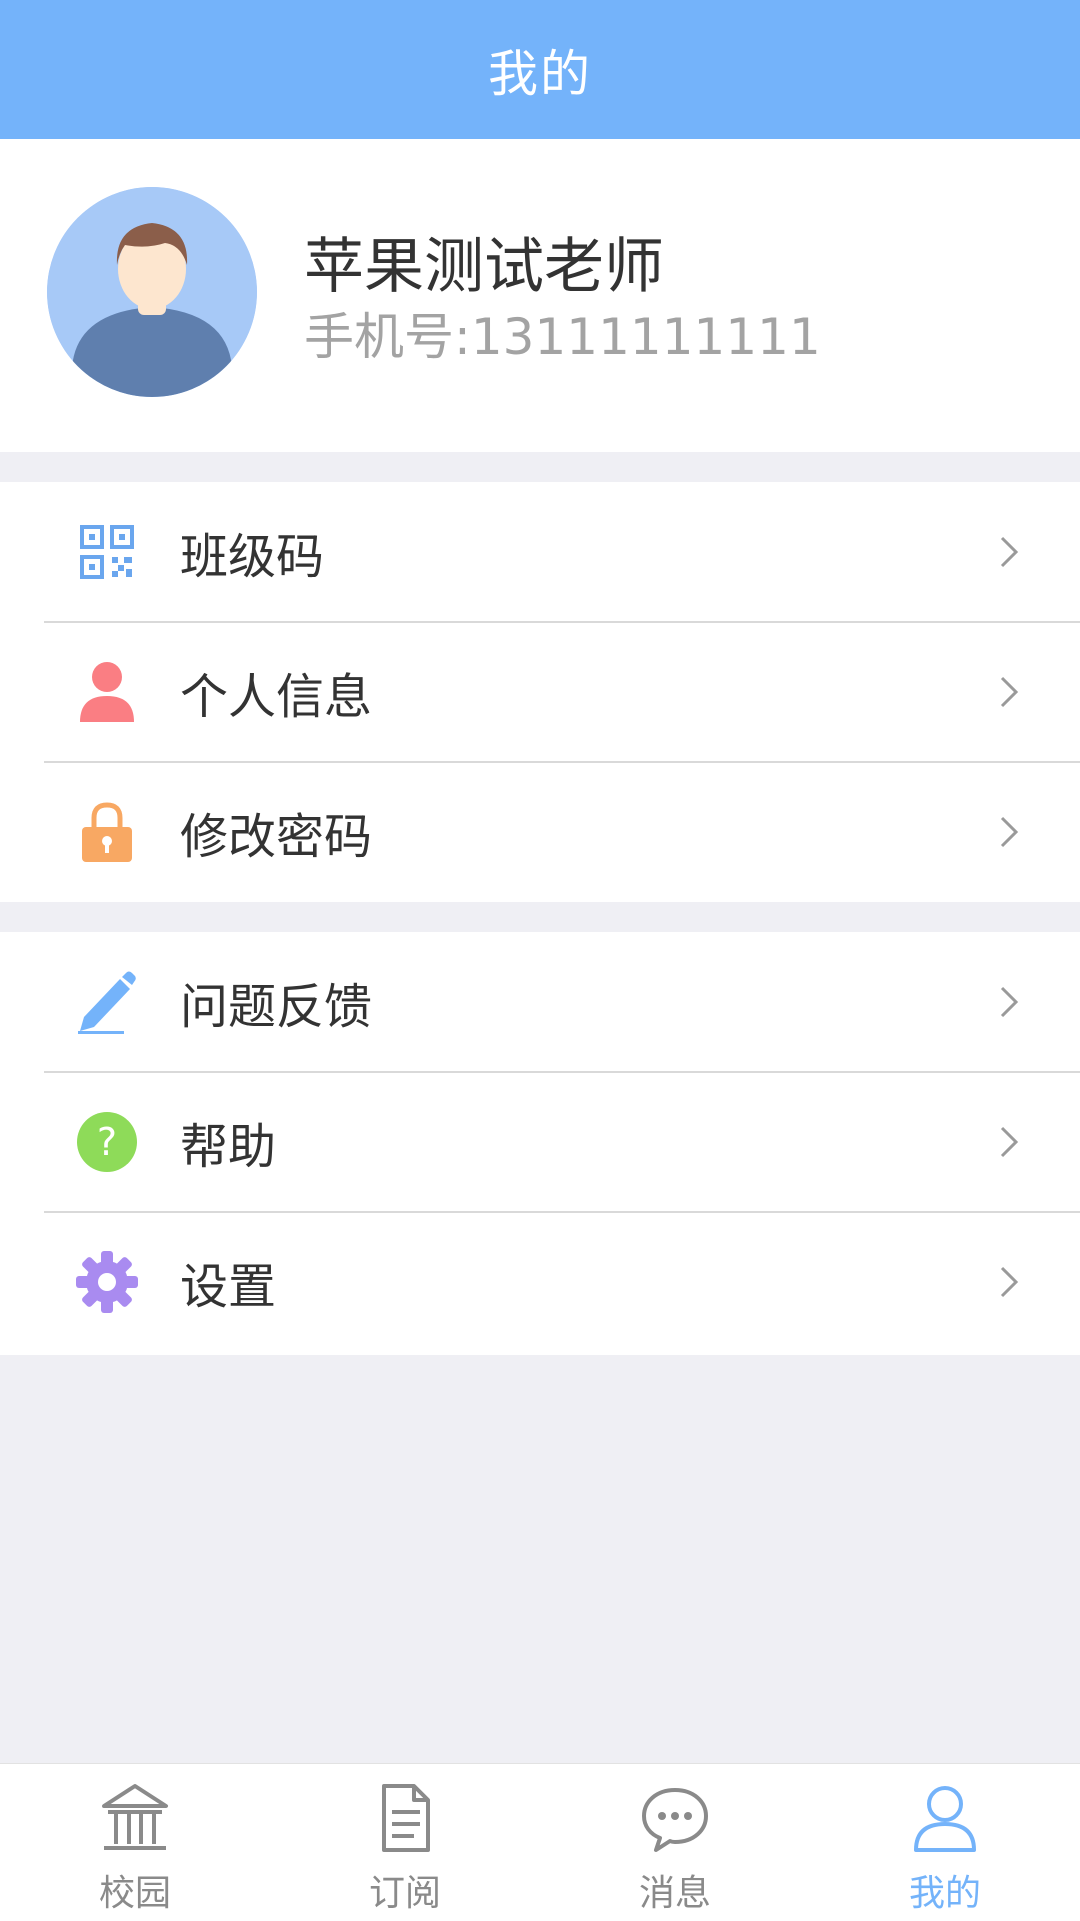 The image size is (1080, 1921). I want to click on tab-subscribe: 订阅, so click(405, 1842).